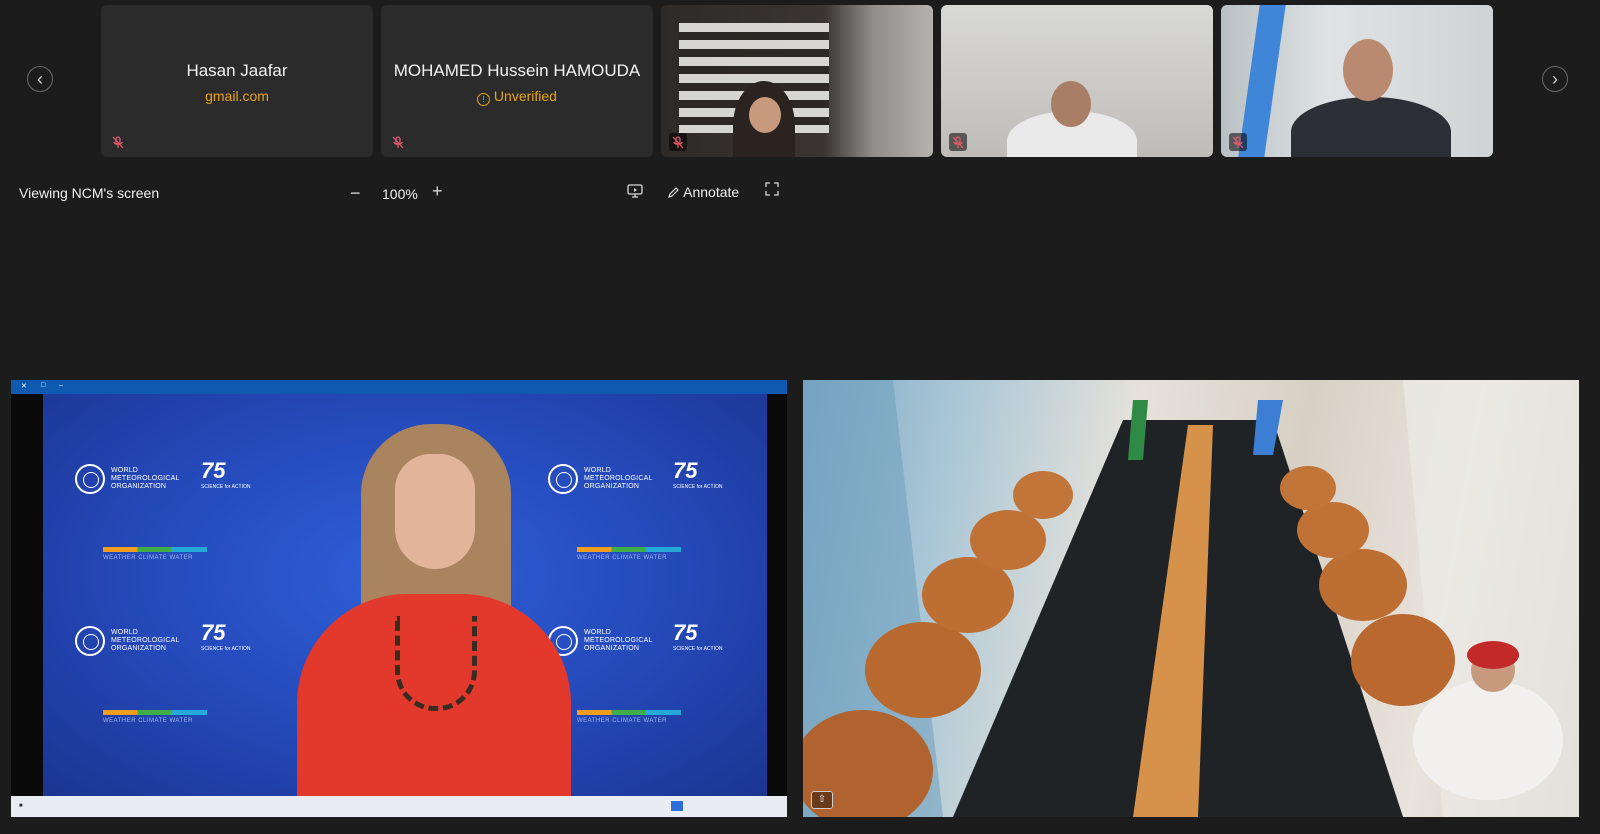  Describe the element at coordinates (21, 806) in the screenshot. I see `start-icon: ■` at that location.